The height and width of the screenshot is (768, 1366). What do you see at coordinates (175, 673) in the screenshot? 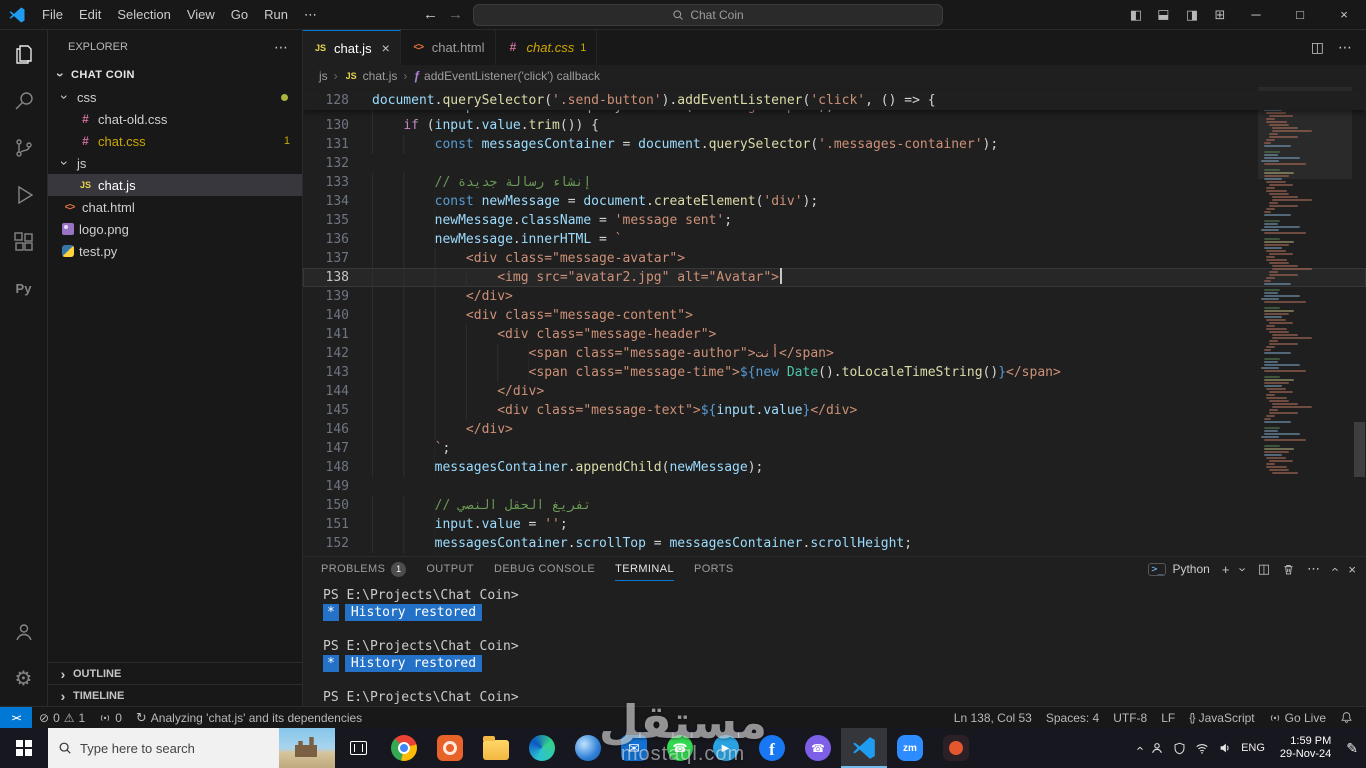
I see `outline-section: › OUTLINE` at bounding box center [175, 673].